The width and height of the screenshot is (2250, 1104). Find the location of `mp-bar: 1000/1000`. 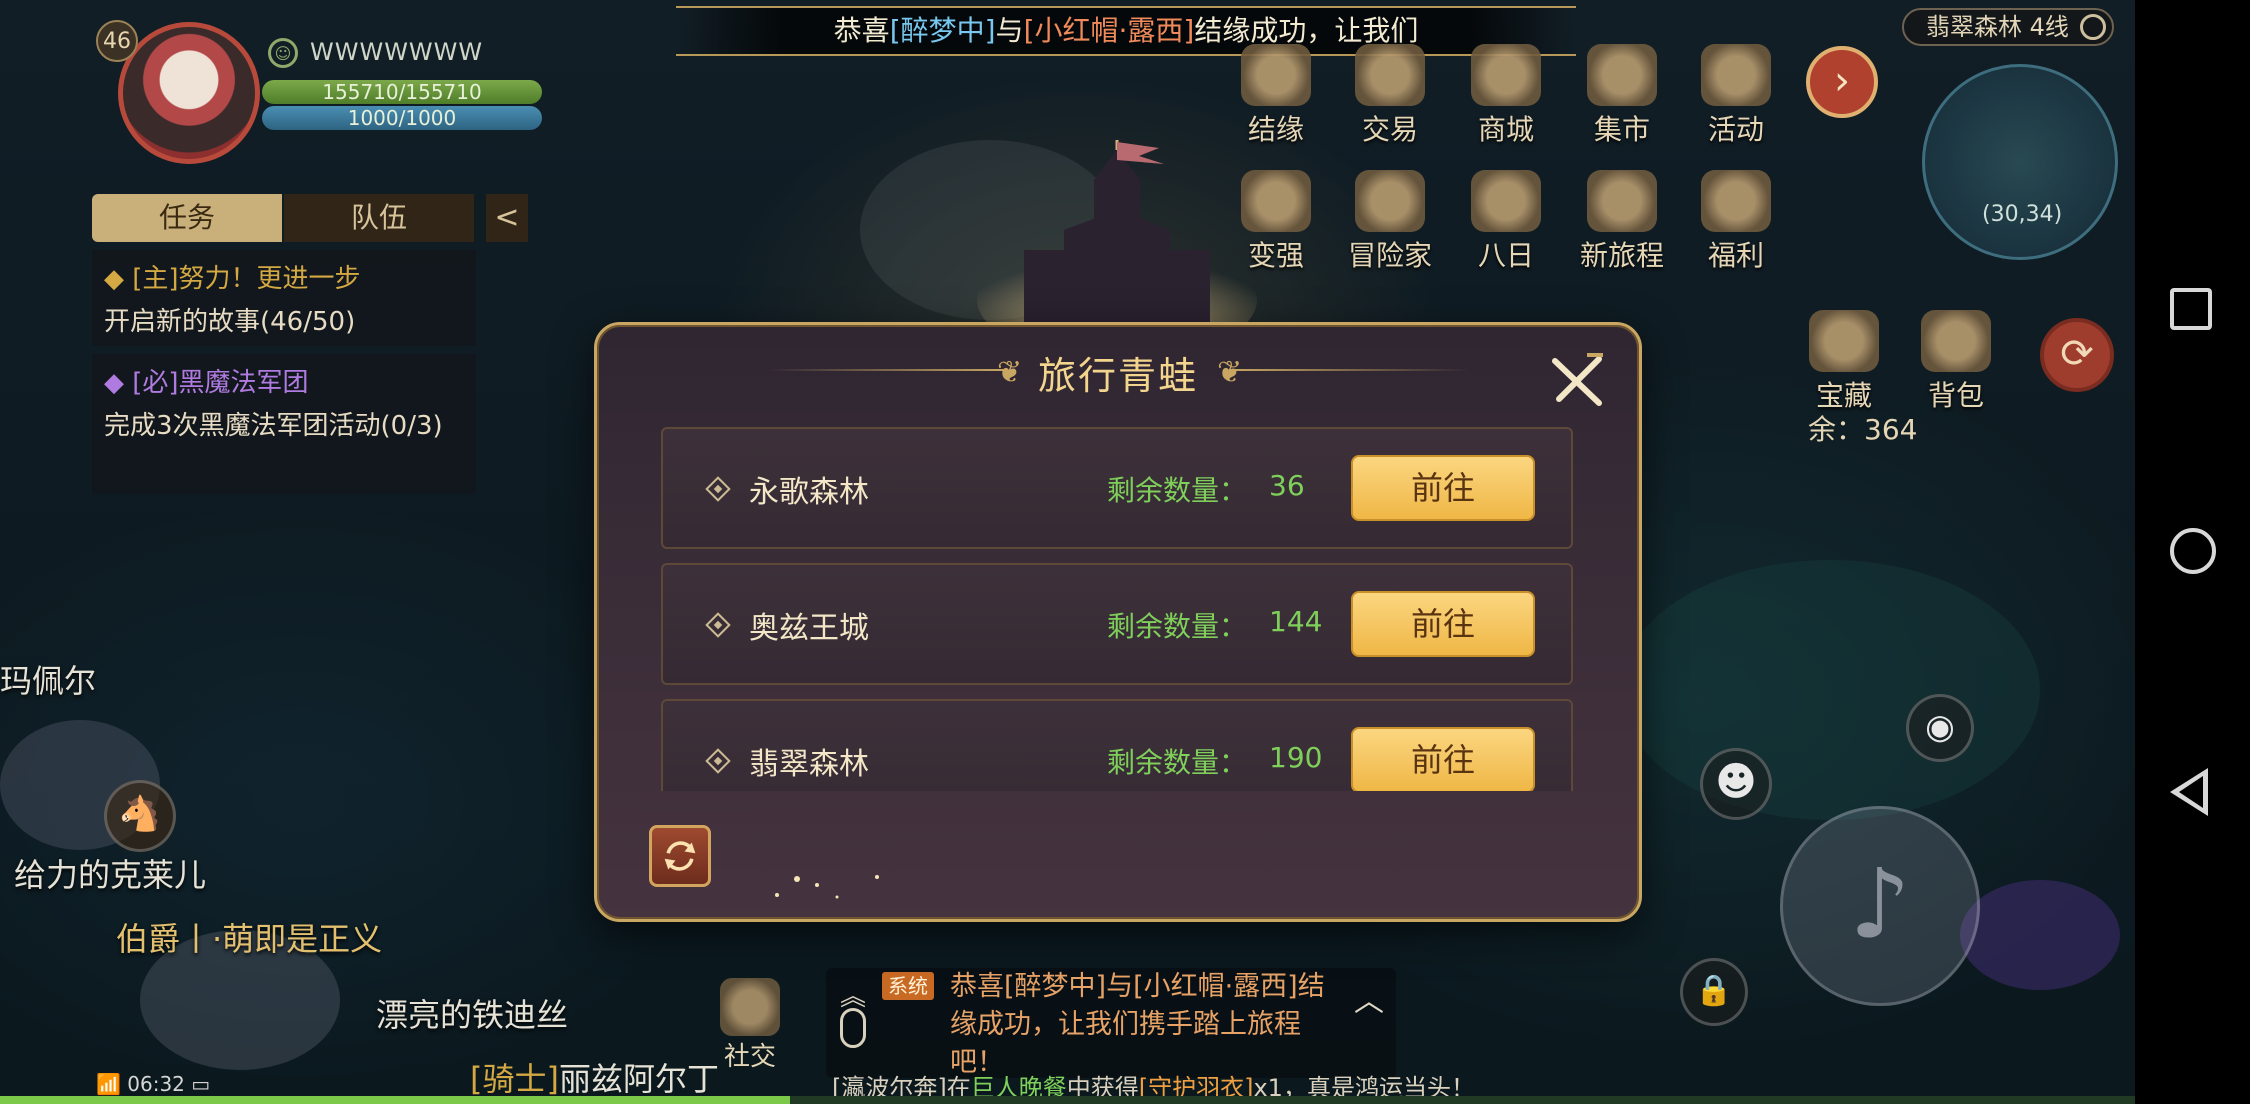

mp-bar: 1000/1000 is located at coordinates (402, 118).